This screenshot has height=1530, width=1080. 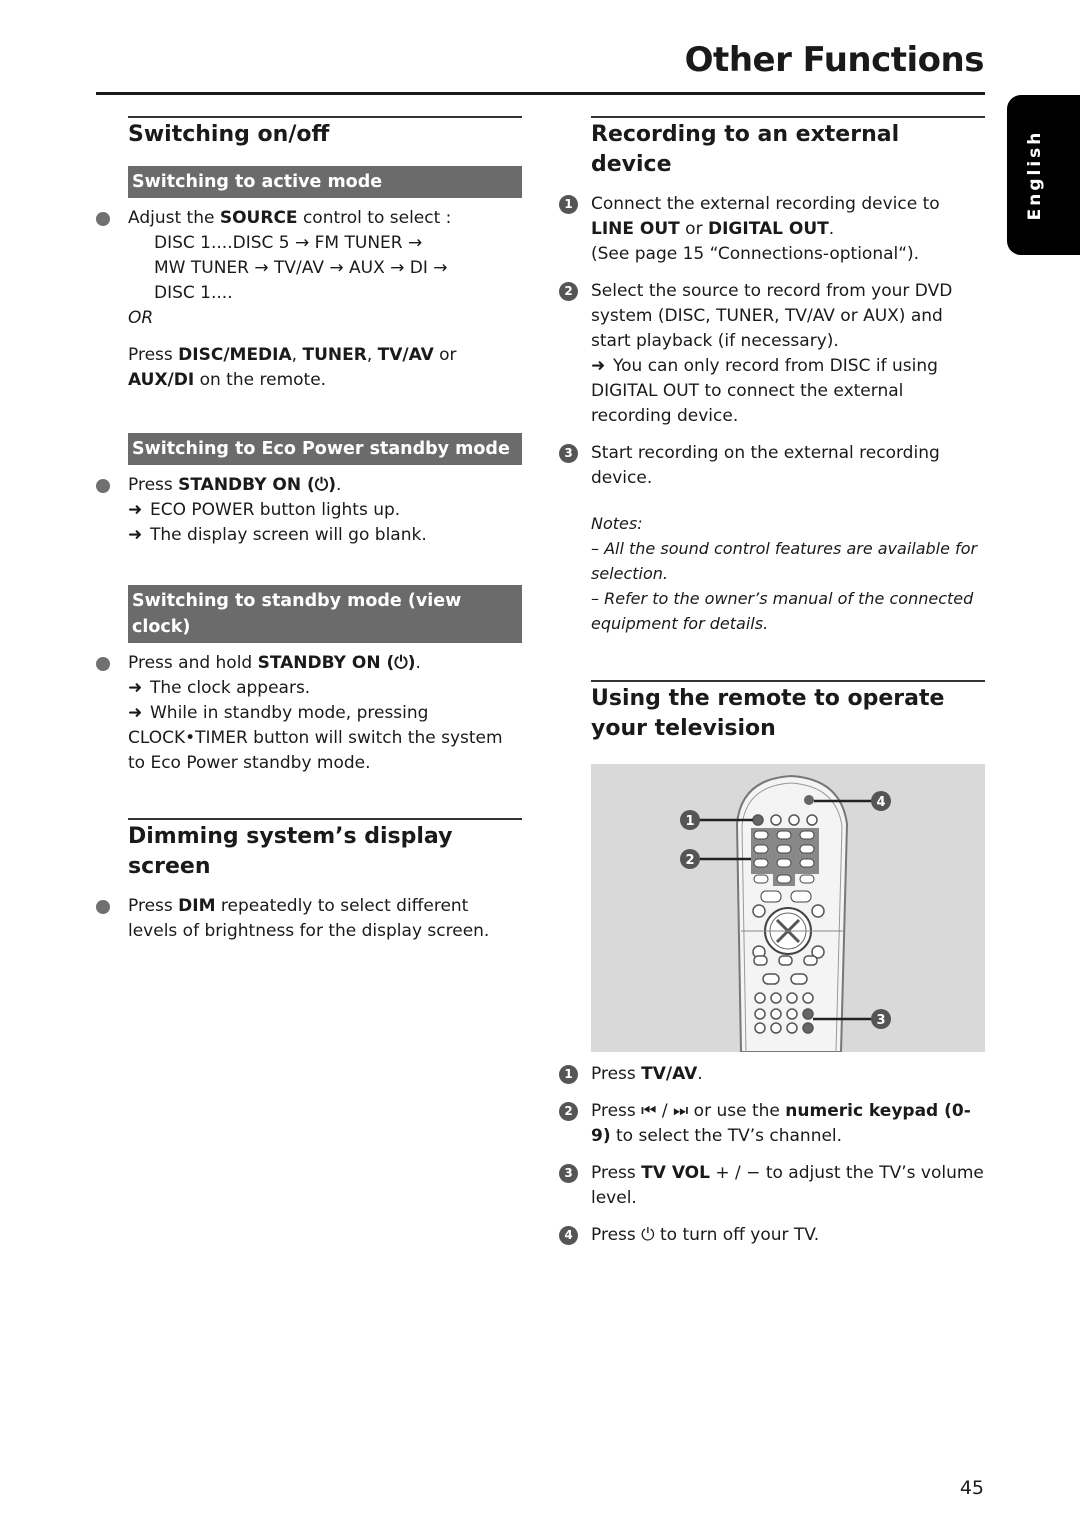 I want to click on subhead-standby-clock: Switching to standby mode (view clock), so click(x=325, y=614).